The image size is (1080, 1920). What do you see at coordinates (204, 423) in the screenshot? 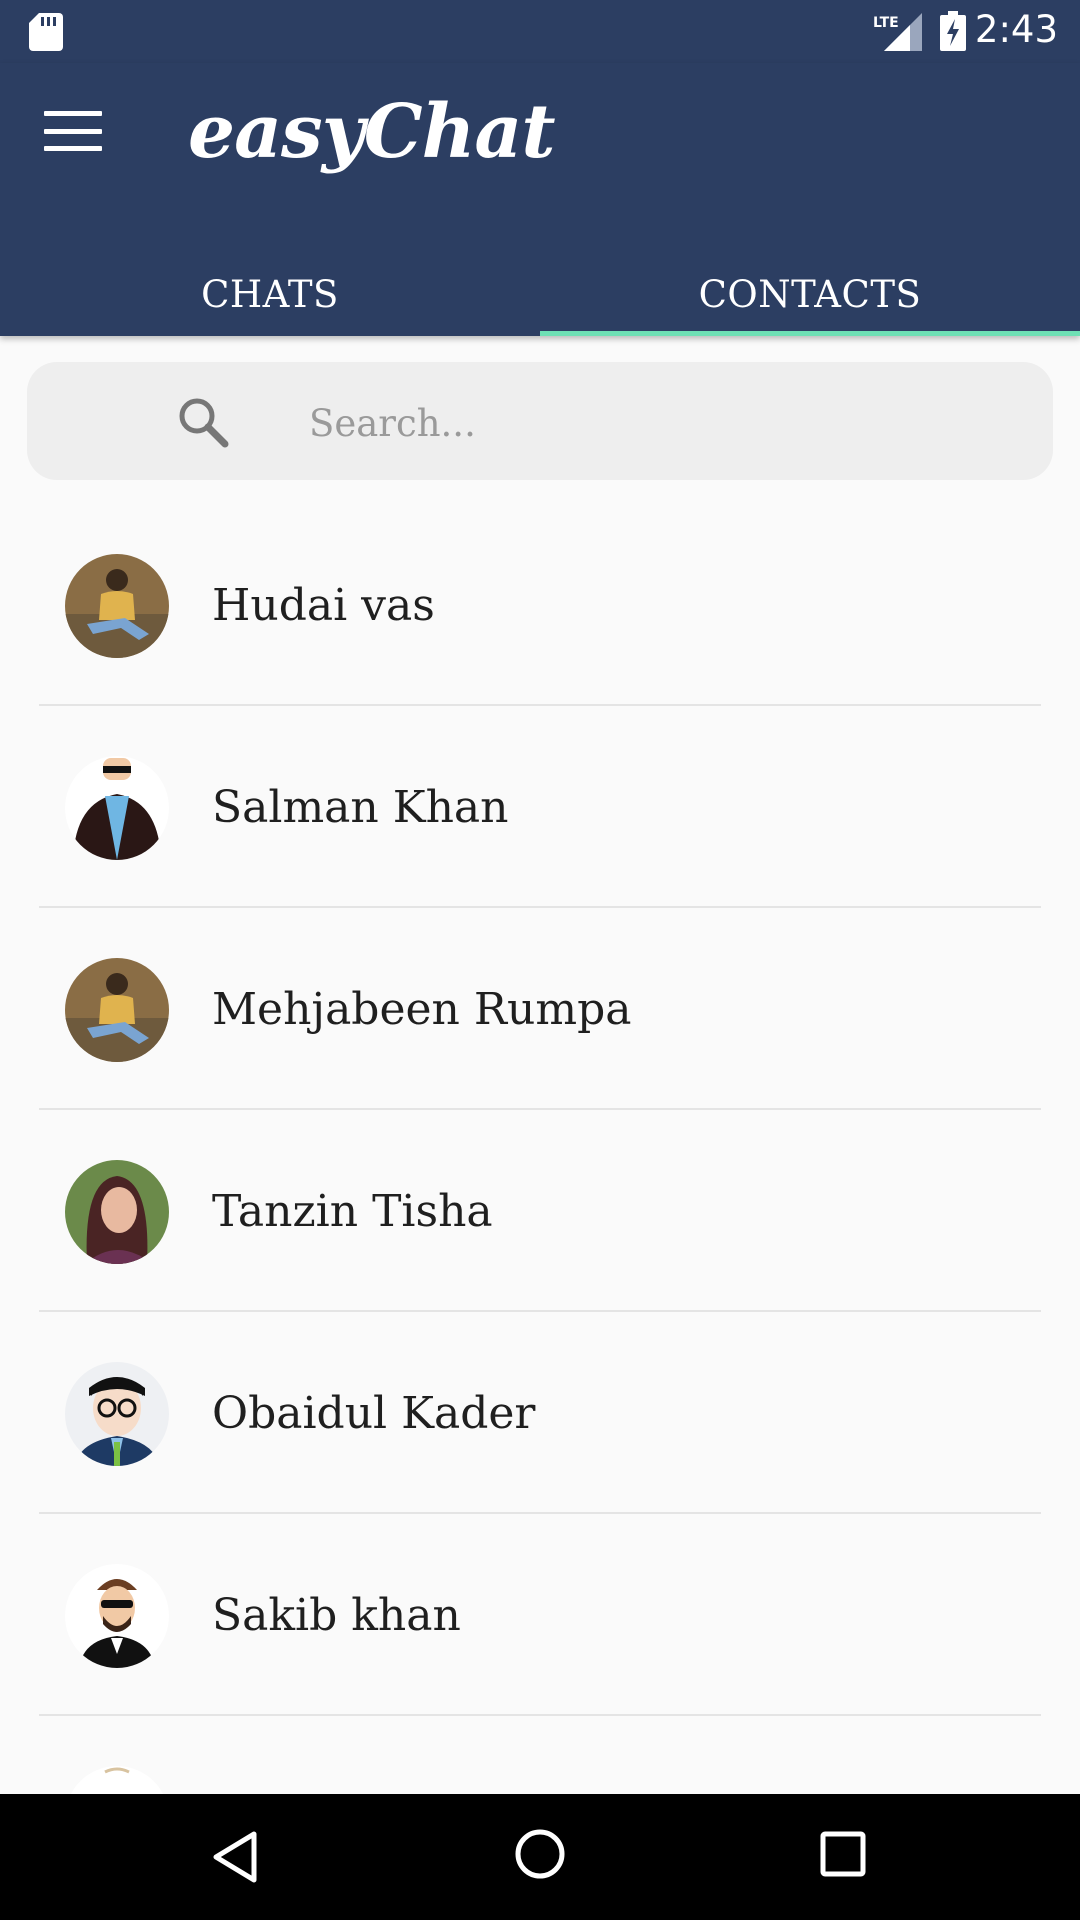
I see `search-icon` at bounding box center [204, 423].